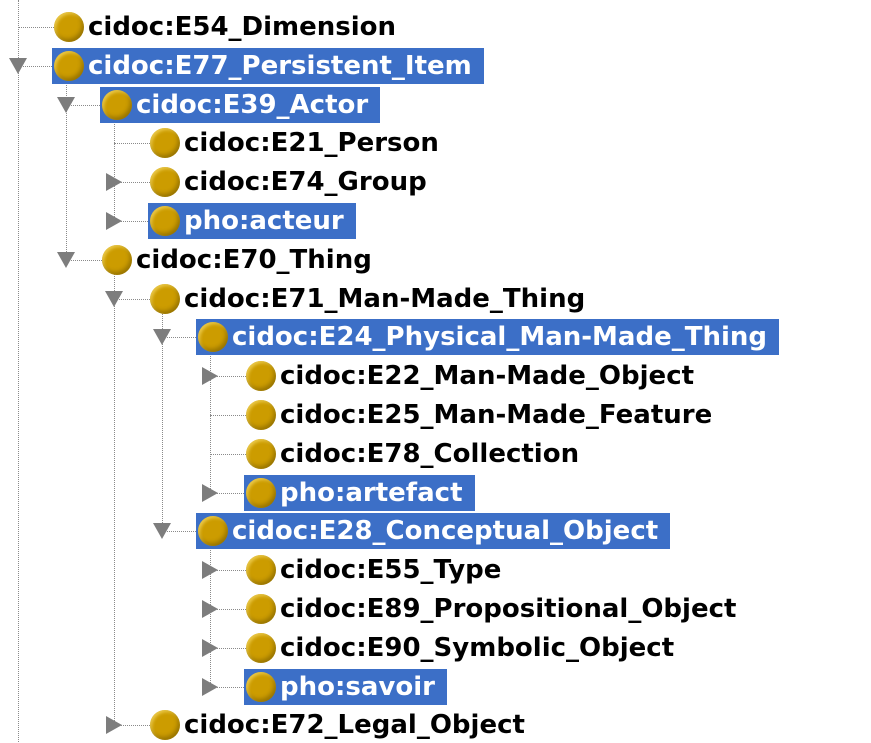  I want to click on tree-node-label: cidoc:E55_Type, so click(391, 570).